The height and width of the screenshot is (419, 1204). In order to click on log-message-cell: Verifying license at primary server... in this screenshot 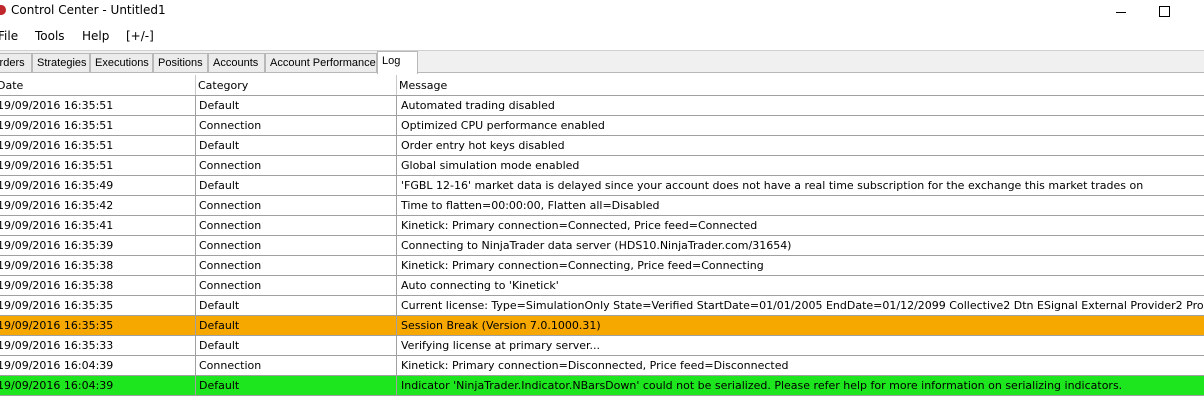, I will do `click(501, 345)`.